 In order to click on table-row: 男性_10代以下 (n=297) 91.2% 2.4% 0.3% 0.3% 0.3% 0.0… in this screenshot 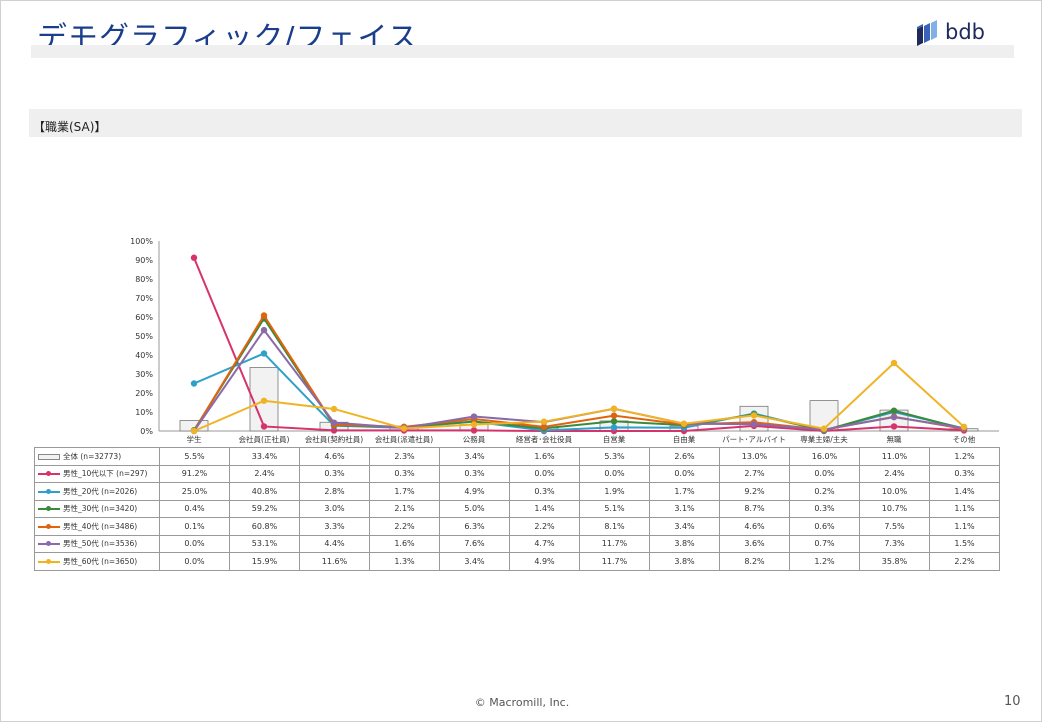, I will do `click(517, 473)`.